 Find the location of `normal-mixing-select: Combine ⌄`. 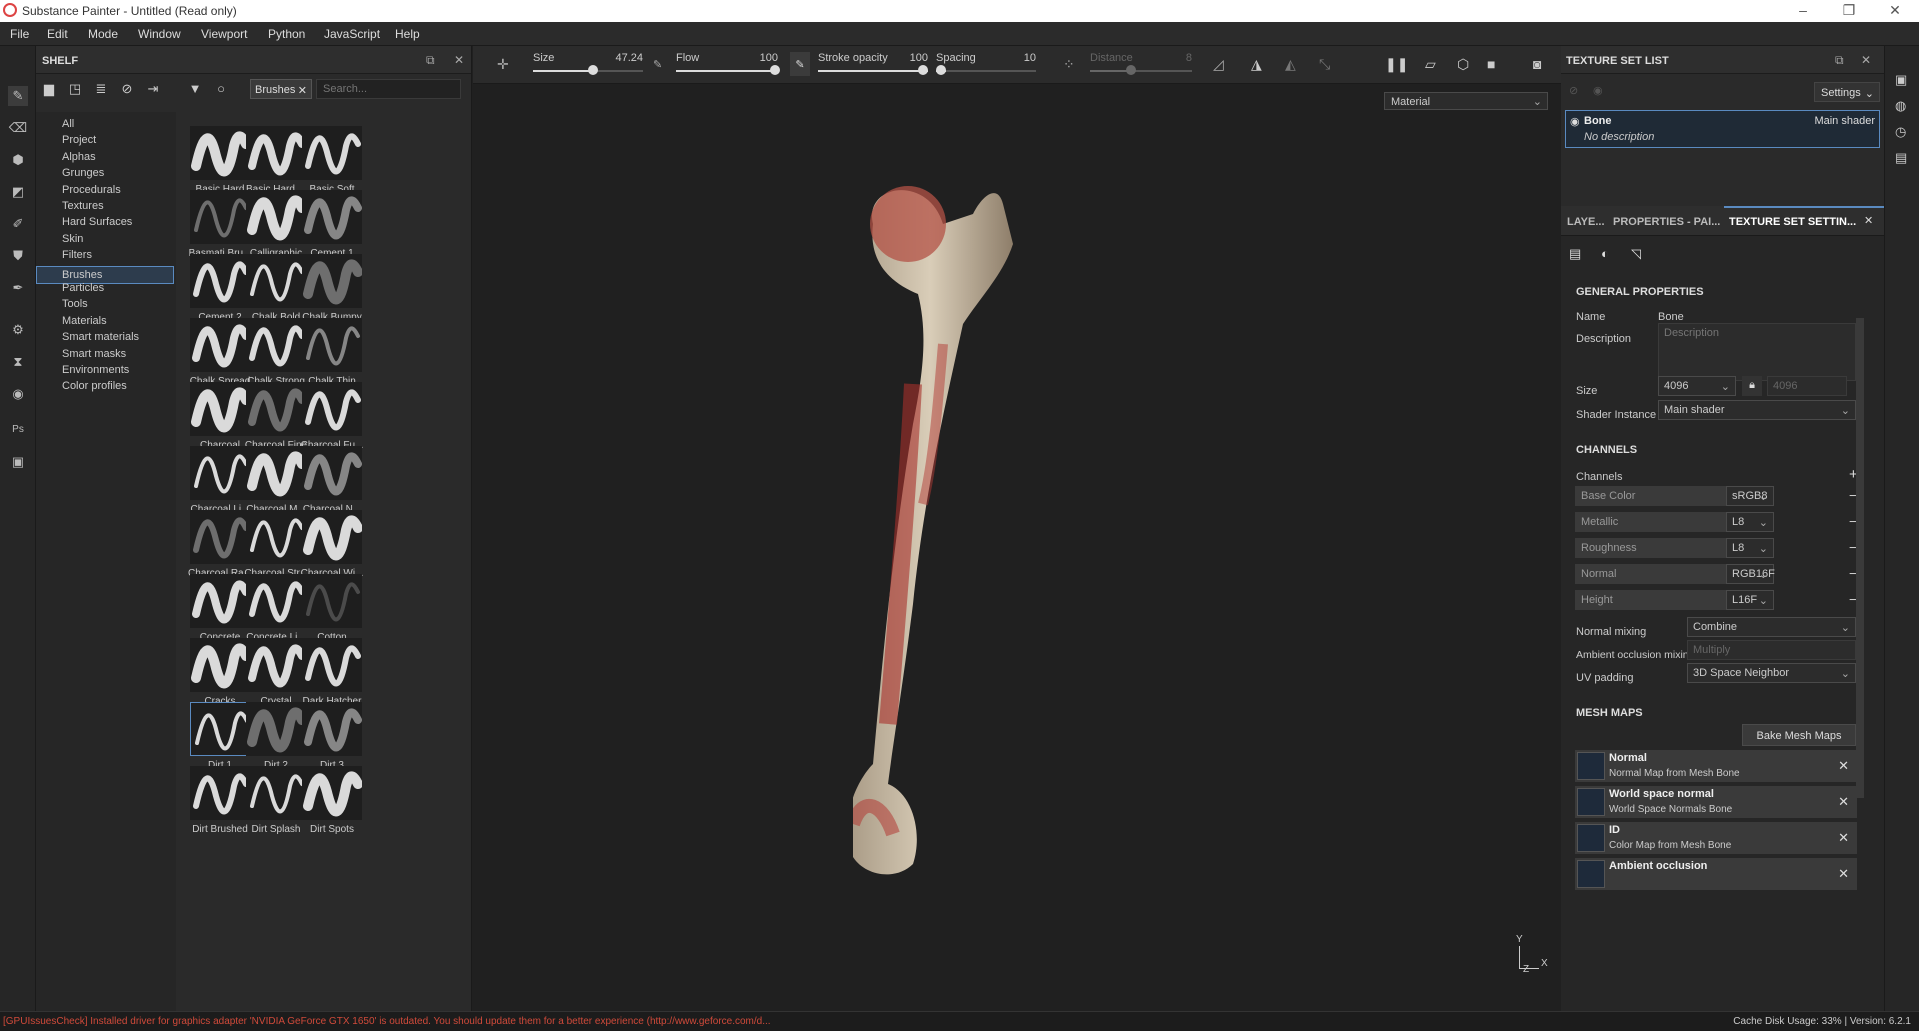

normal-mixing-select: Combine ⌄ is located at coordinates (1771, 627).